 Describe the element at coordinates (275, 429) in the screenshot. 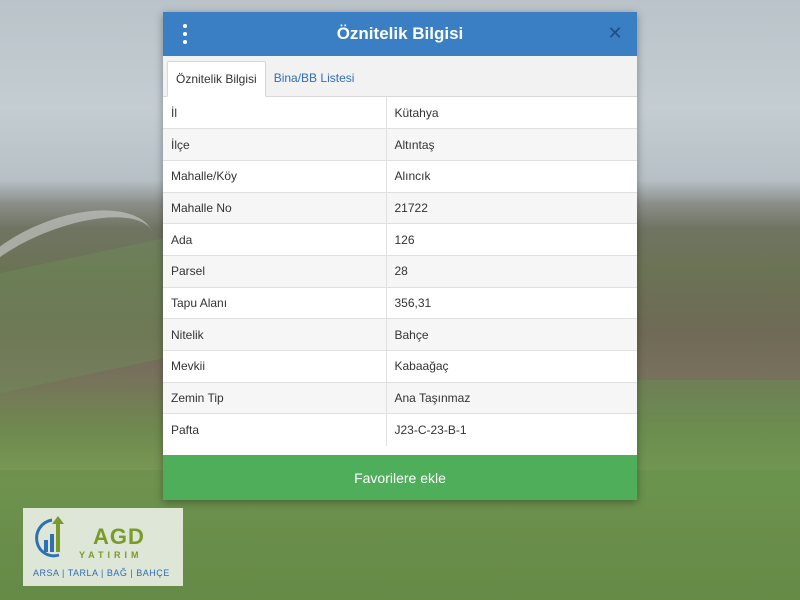

I see `attribute-key: Pafta` at that location.